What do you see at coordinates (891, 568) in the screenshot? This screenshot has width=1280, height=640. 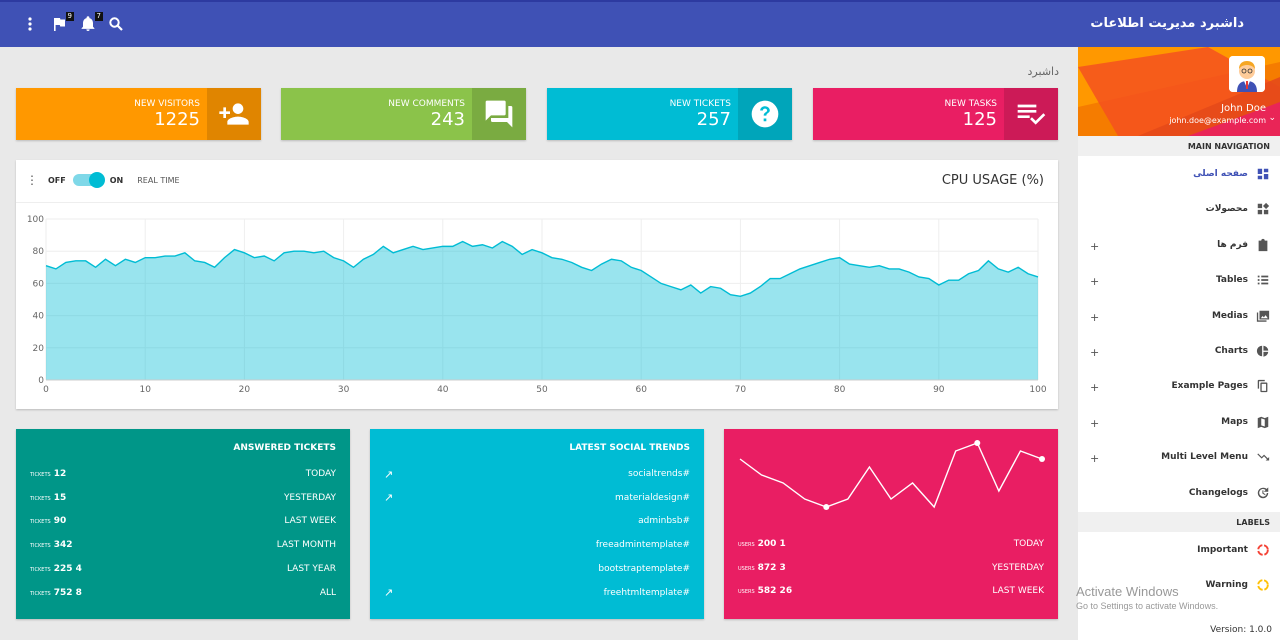 I see `users-row: USERS 872 3 YESTERDAY` at bounding box center [891, 568].